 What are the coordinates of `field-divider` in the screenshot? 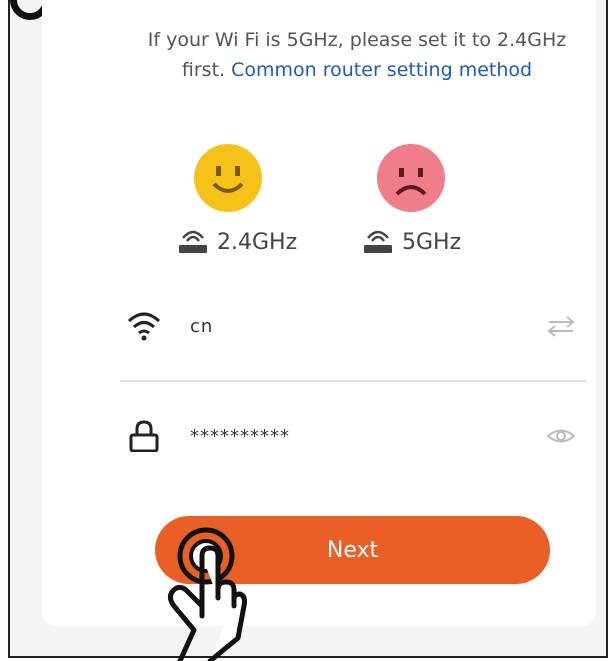 It's located at (353, 381).